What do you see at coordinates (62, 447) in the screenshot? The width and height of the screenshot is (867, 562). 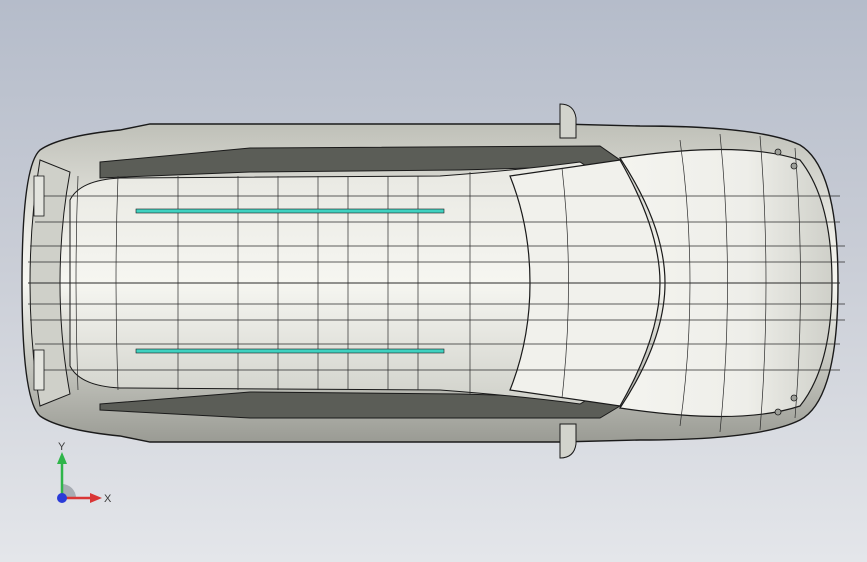 I see `y-axis-label: Y` at bounding box center [62, 447].